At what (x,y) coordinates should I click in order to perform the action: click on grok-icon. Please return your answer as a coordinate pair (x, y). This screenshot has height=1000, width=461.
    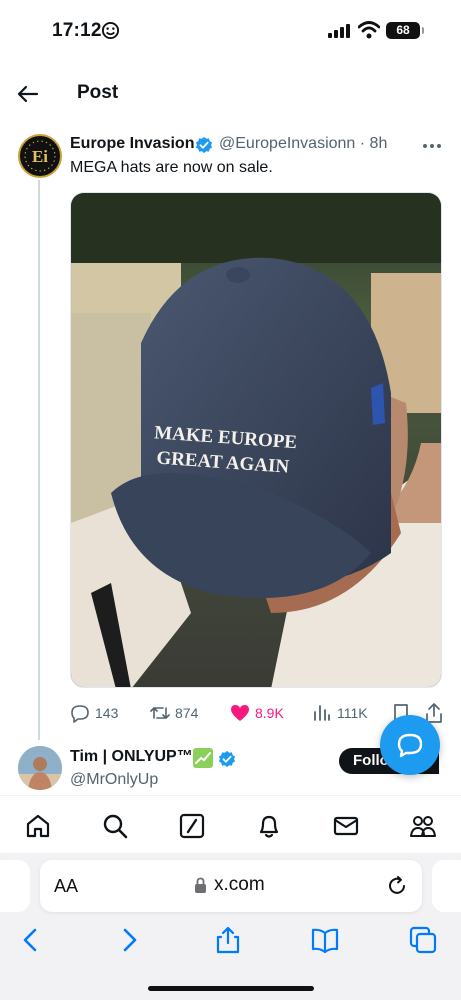
    Looking at the image, I should click on (192, 826).